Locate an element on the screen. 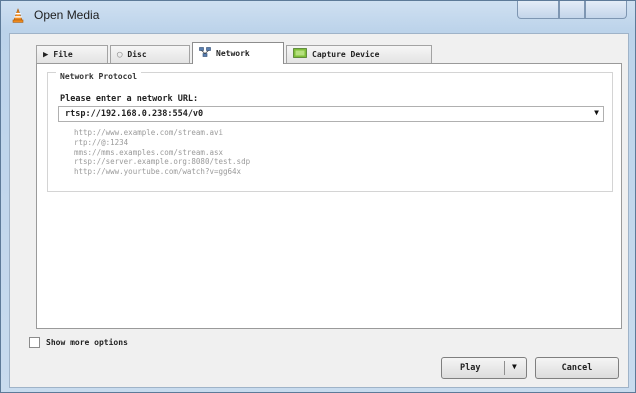 The image size is (636, 393). window-controls is located at coordinates (572, 11).